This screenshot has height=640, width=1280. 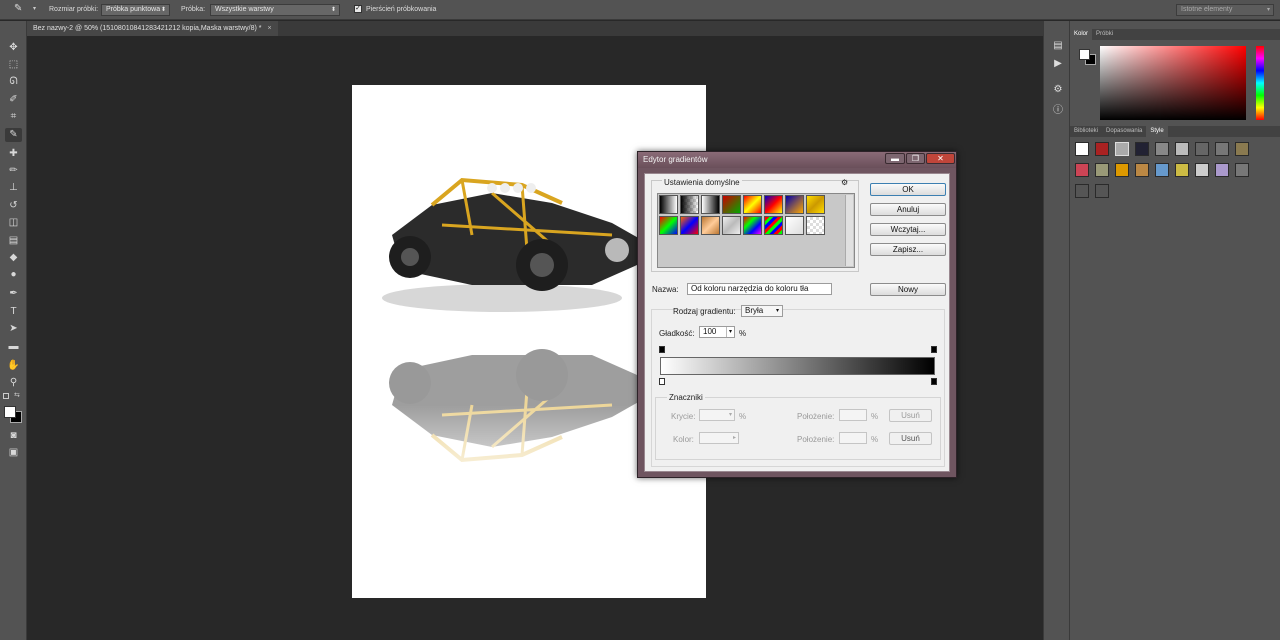 I want to click on delete-color-stop-button: Usuń, so click(x=910, y=438).